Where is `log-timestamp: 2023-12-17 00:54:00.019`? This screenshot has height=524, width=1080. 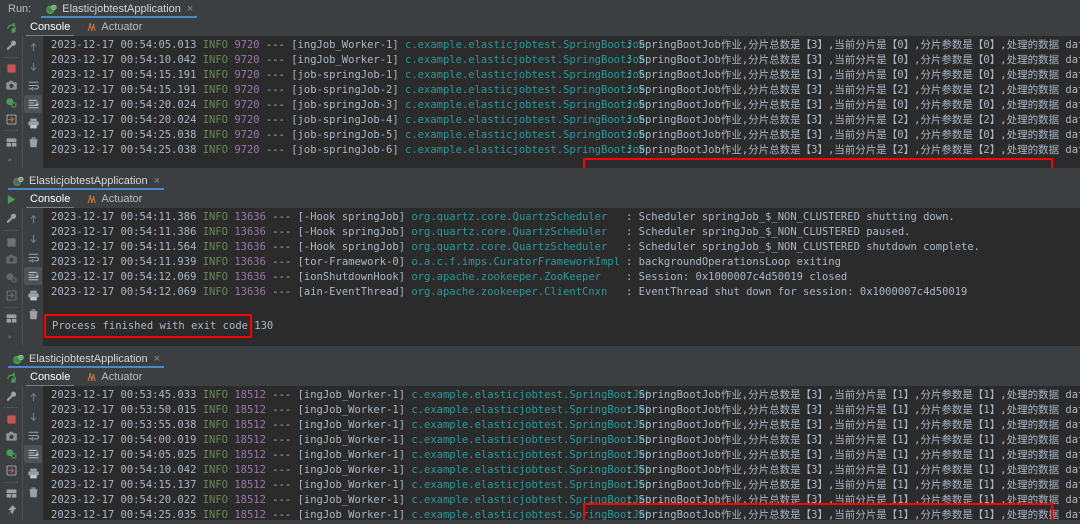
log-timestamp: 2023-12-17 00:54:00.019 is located at coordinates (127, 440).